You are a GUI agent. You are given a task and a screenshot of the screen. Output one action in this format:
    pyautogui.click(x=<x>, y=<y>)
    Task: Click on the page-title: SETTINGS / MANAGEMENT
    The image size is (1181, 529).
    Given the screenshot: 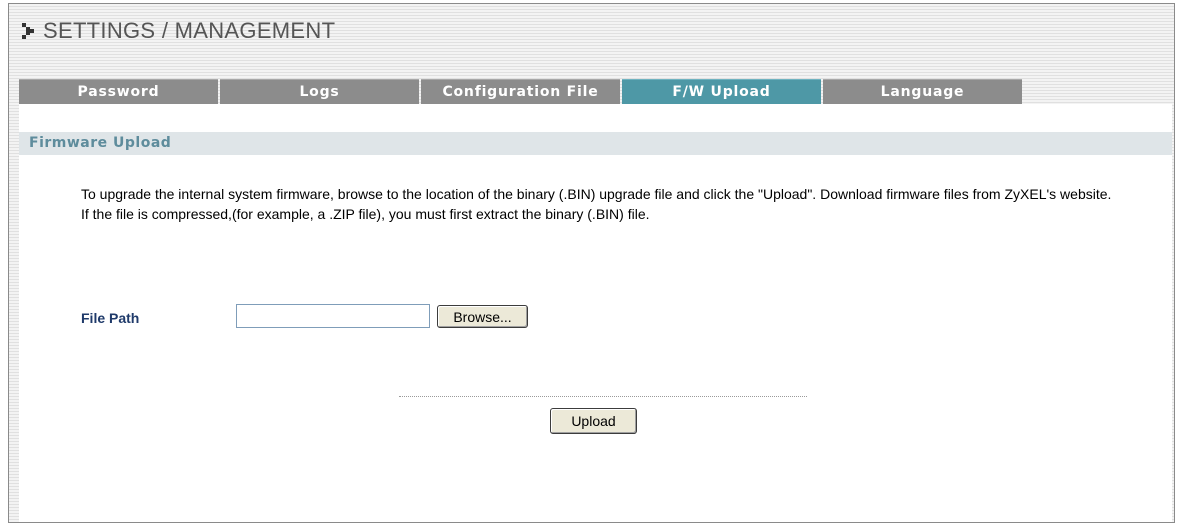 What is the action you would take?
    pyautogui.click(x=189, y=30)
    